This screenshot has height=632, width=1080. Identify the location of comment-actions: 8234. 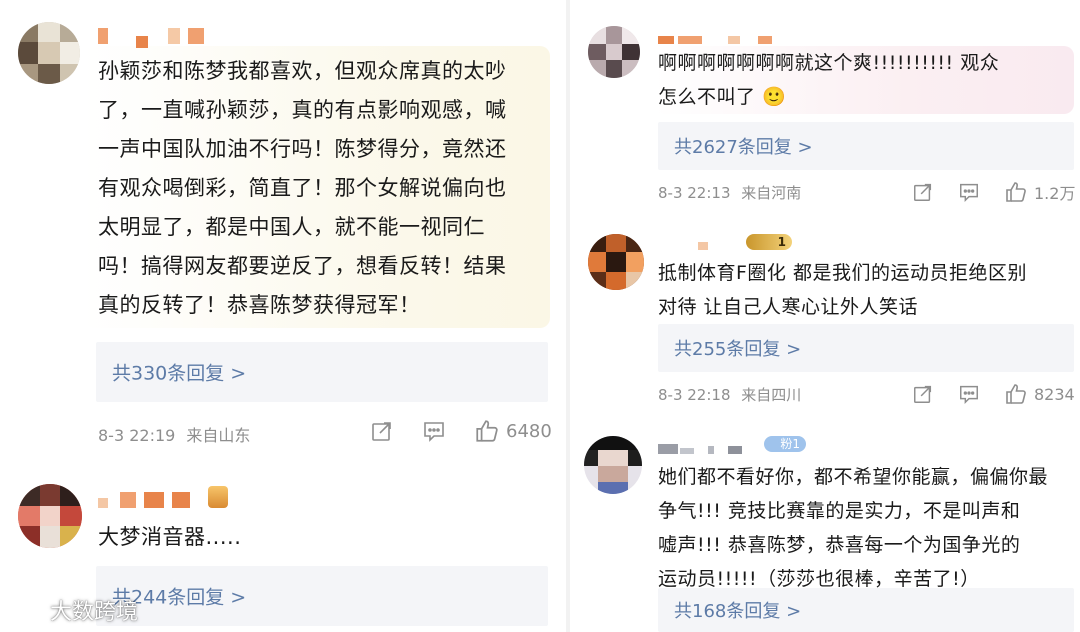
(993, 394).